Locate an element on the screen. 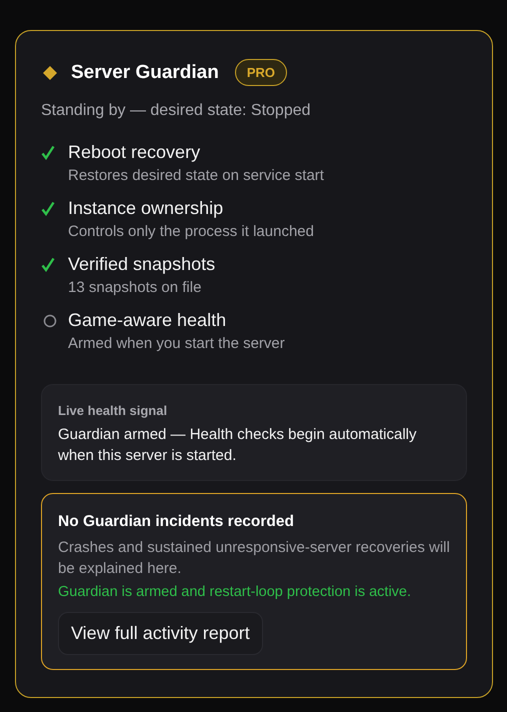  protection-status: Guardian is armed and restart-loop protection is active. is located at coordinates (235, 592).